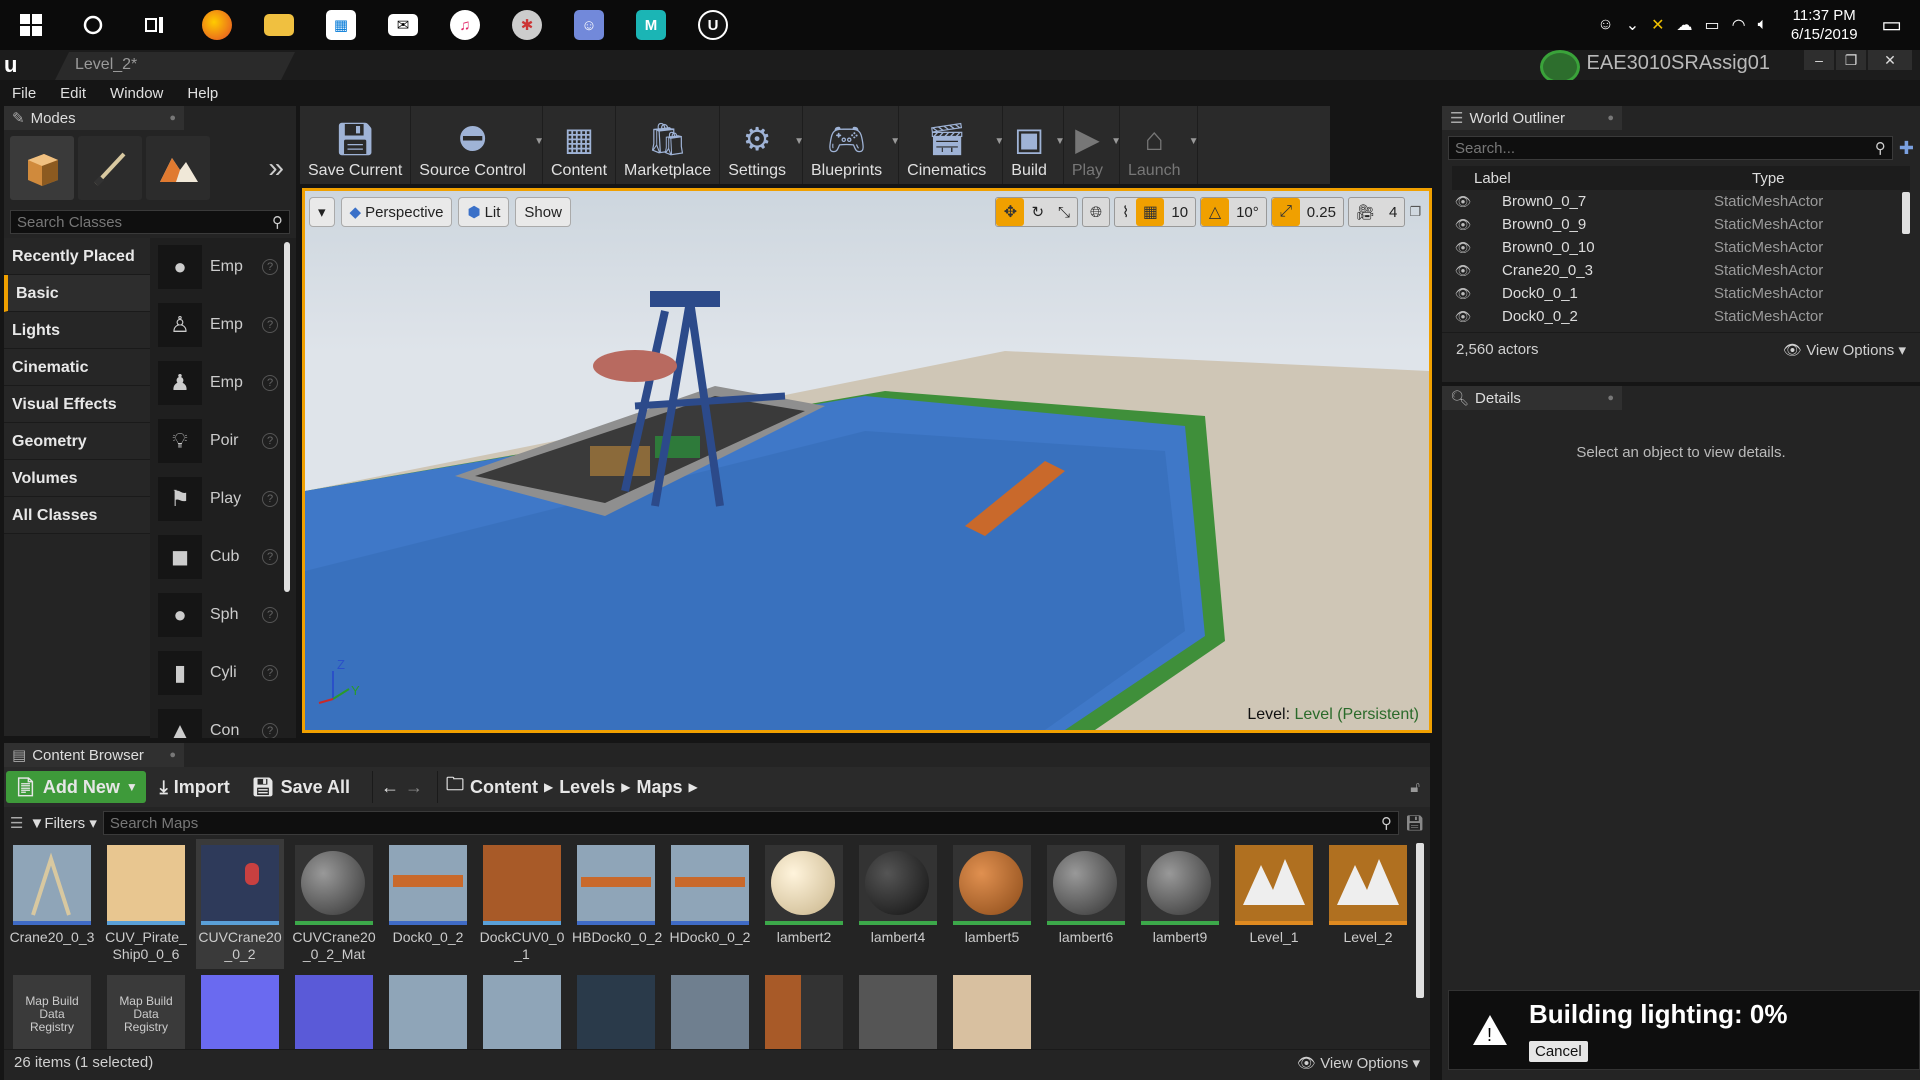 This screenshot has width=1920, height=1080. What do you see at coordinates (750, 823) in the screenshot?
I see `search-maps-input: Search Maps ⚲` at bounding box center [750, 823].